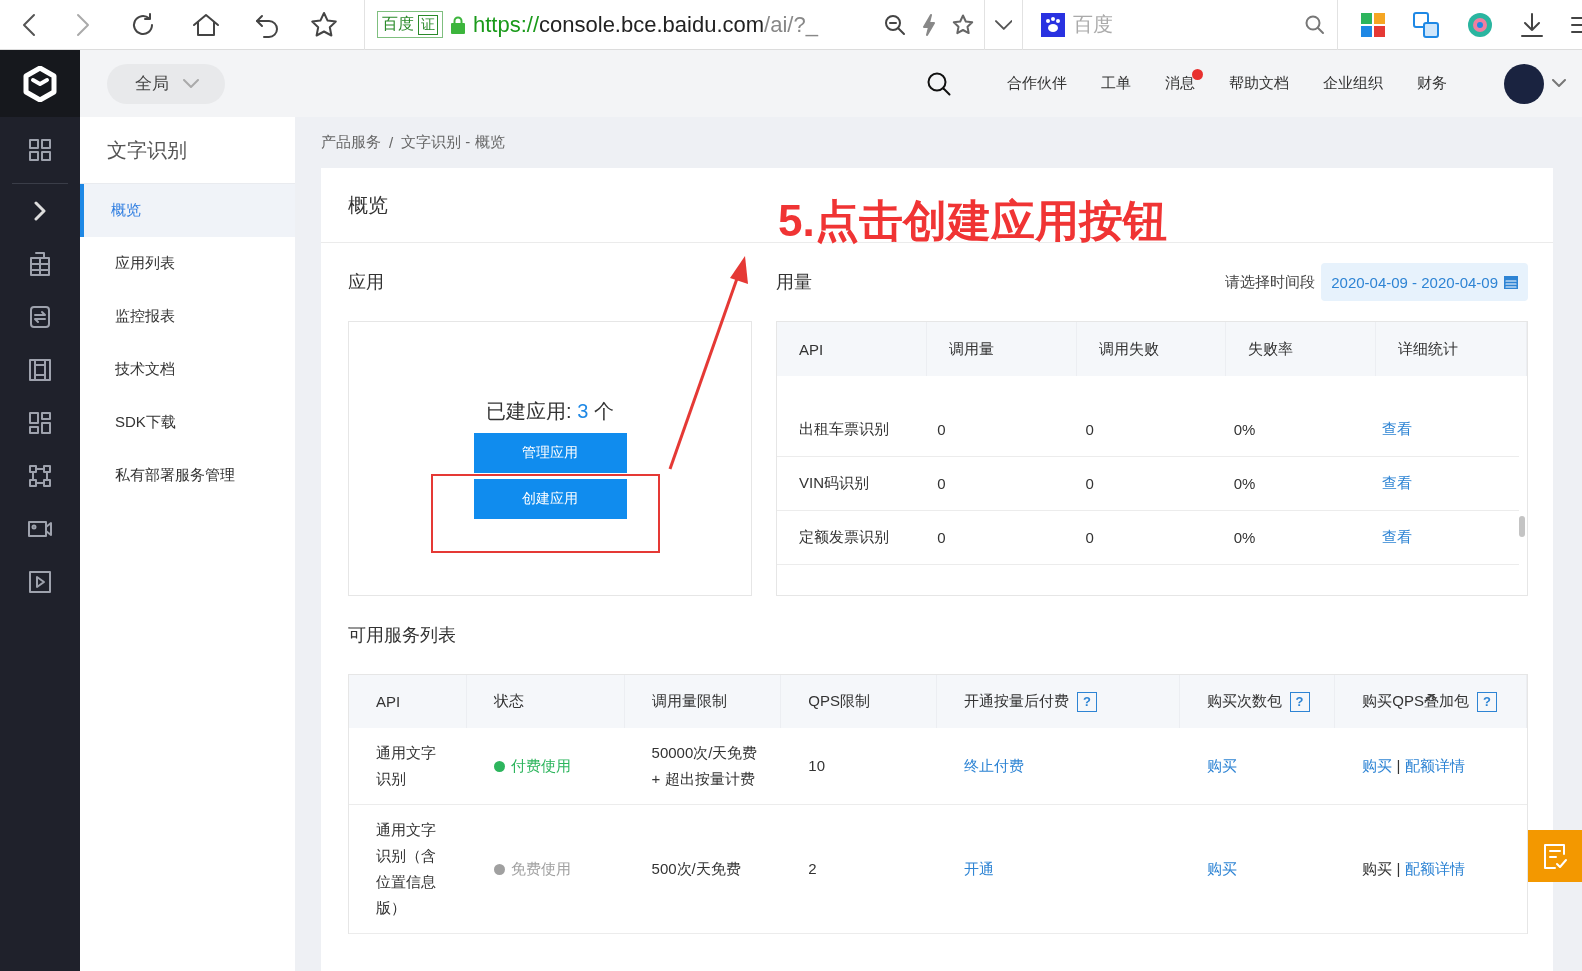 This screenshot has height=971, width=1582. I want to click on primary-button: 创建应用, so click(550, 499).